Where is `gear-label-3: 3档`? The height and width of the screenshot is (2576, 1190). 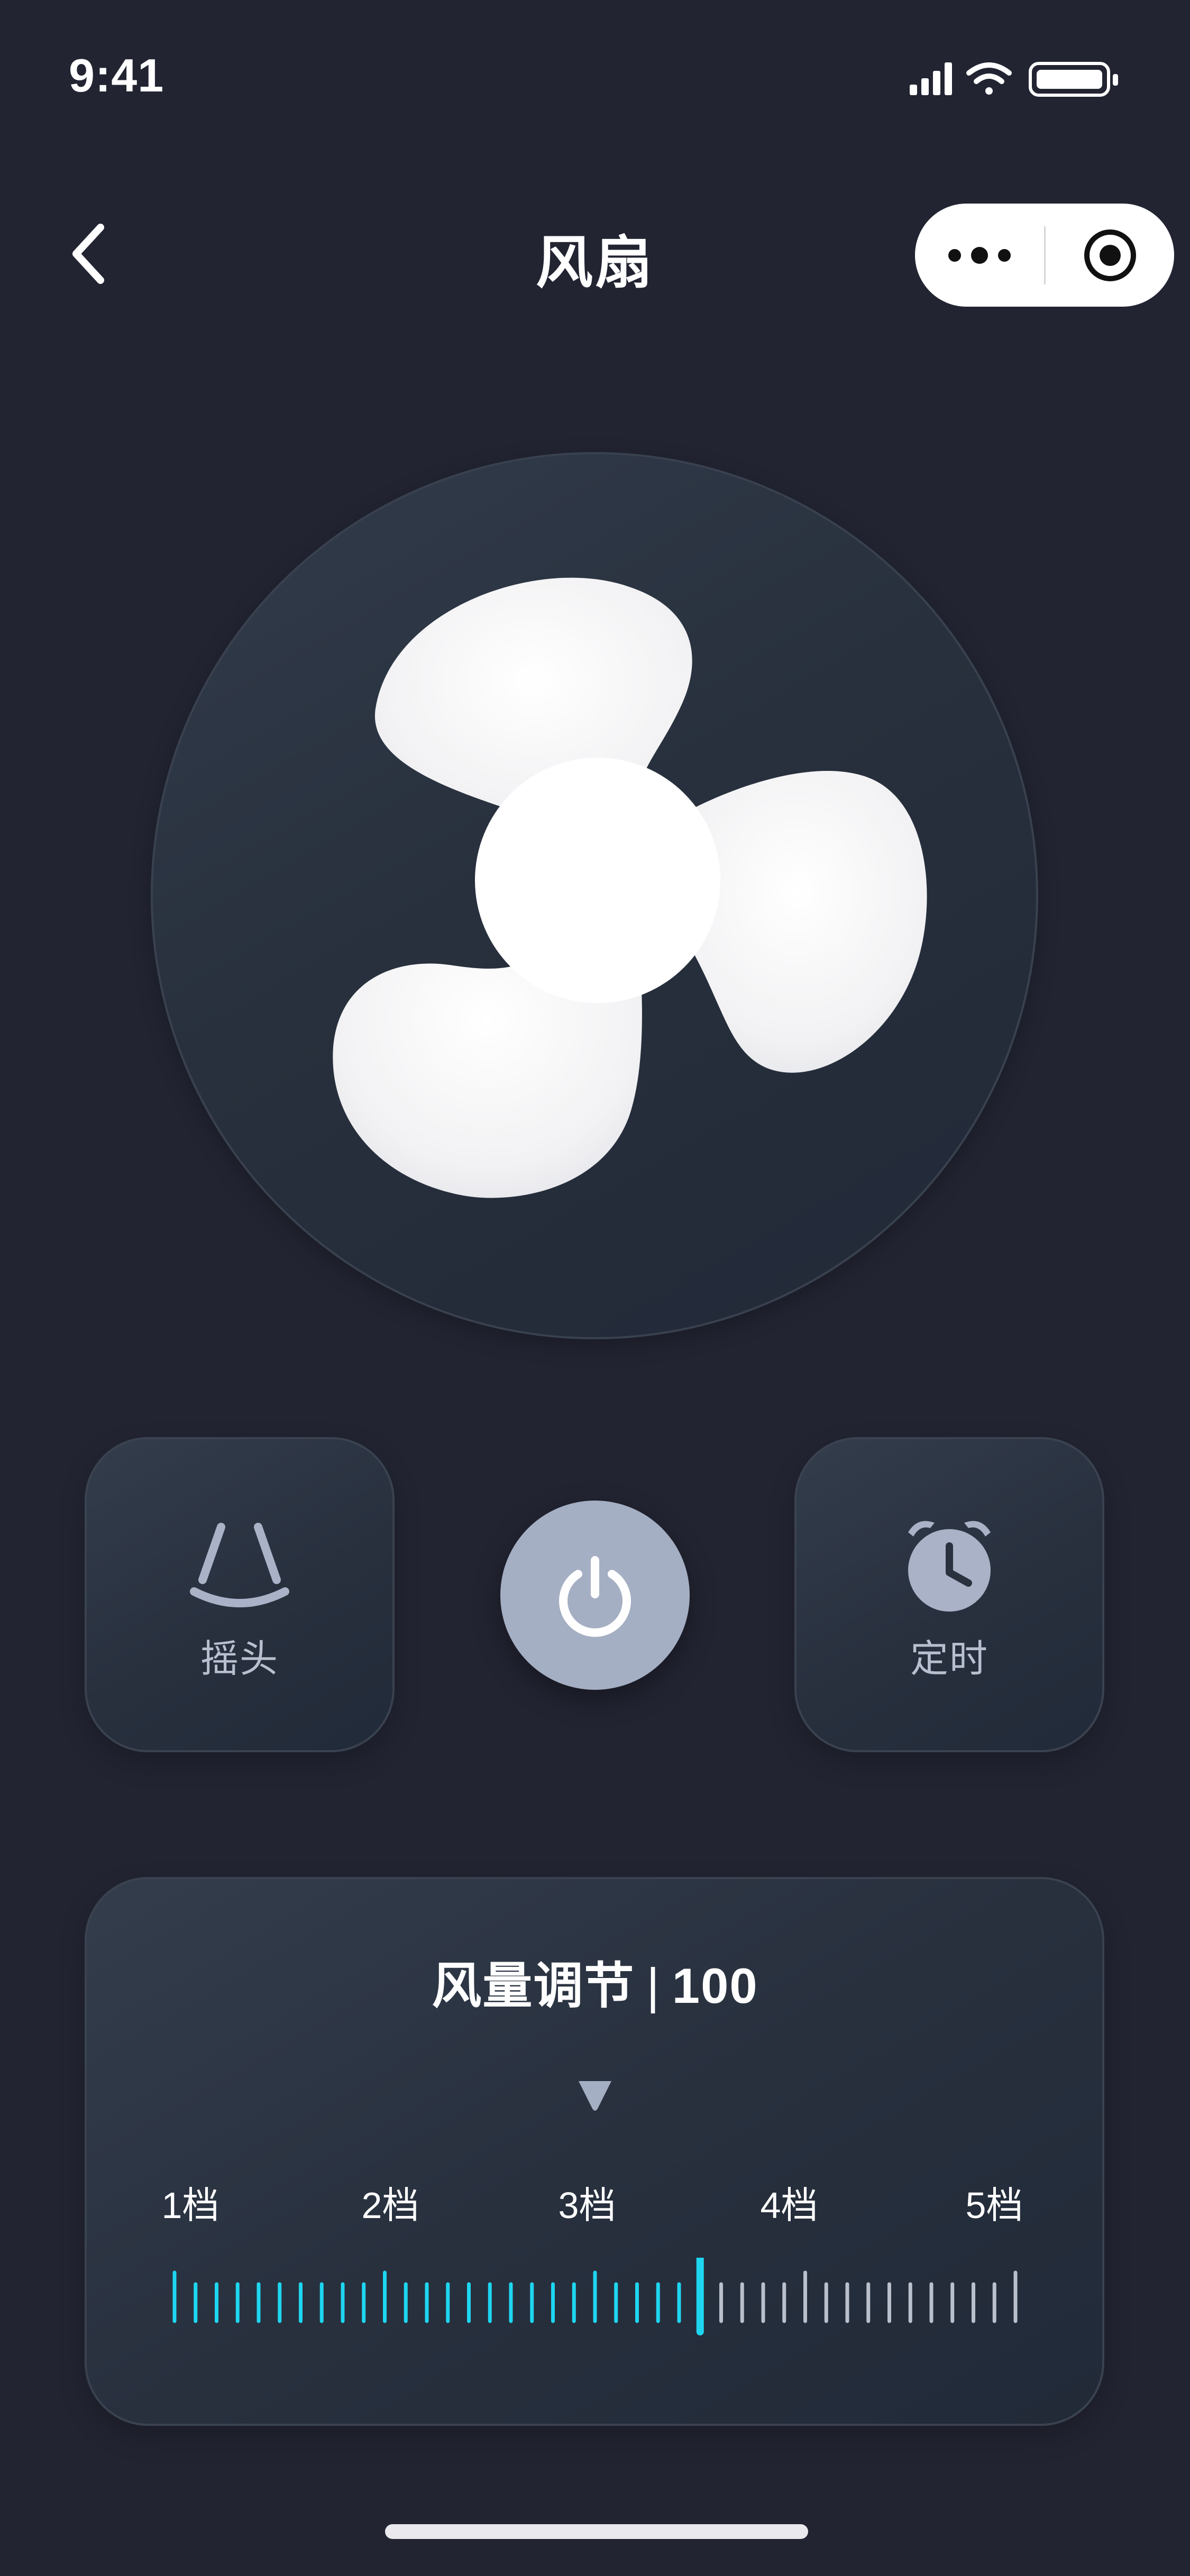
gear-label-3: 3档 is located at coordinates (587, 2202).